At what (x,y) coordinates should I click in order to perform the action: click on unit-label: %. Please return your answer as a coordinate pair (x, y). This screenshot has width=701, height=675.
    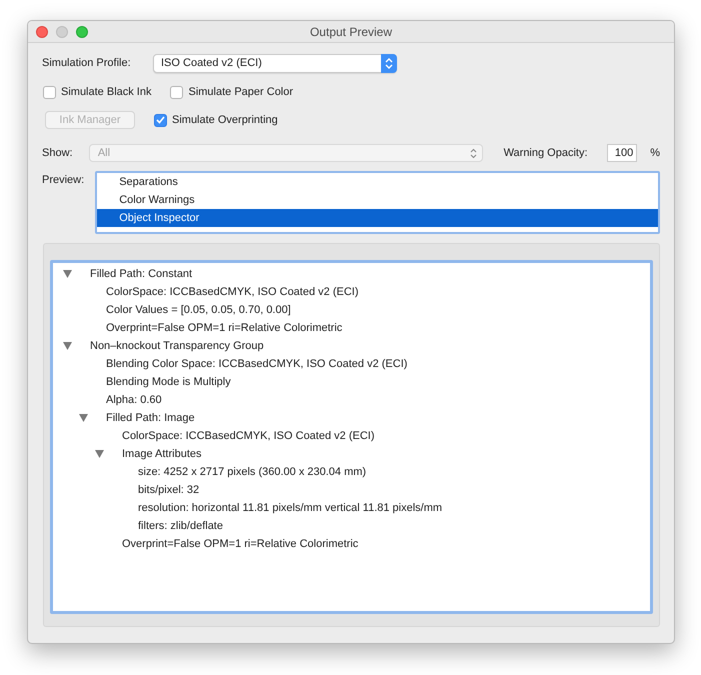
    Looking at the image, I should click on (655, 153).